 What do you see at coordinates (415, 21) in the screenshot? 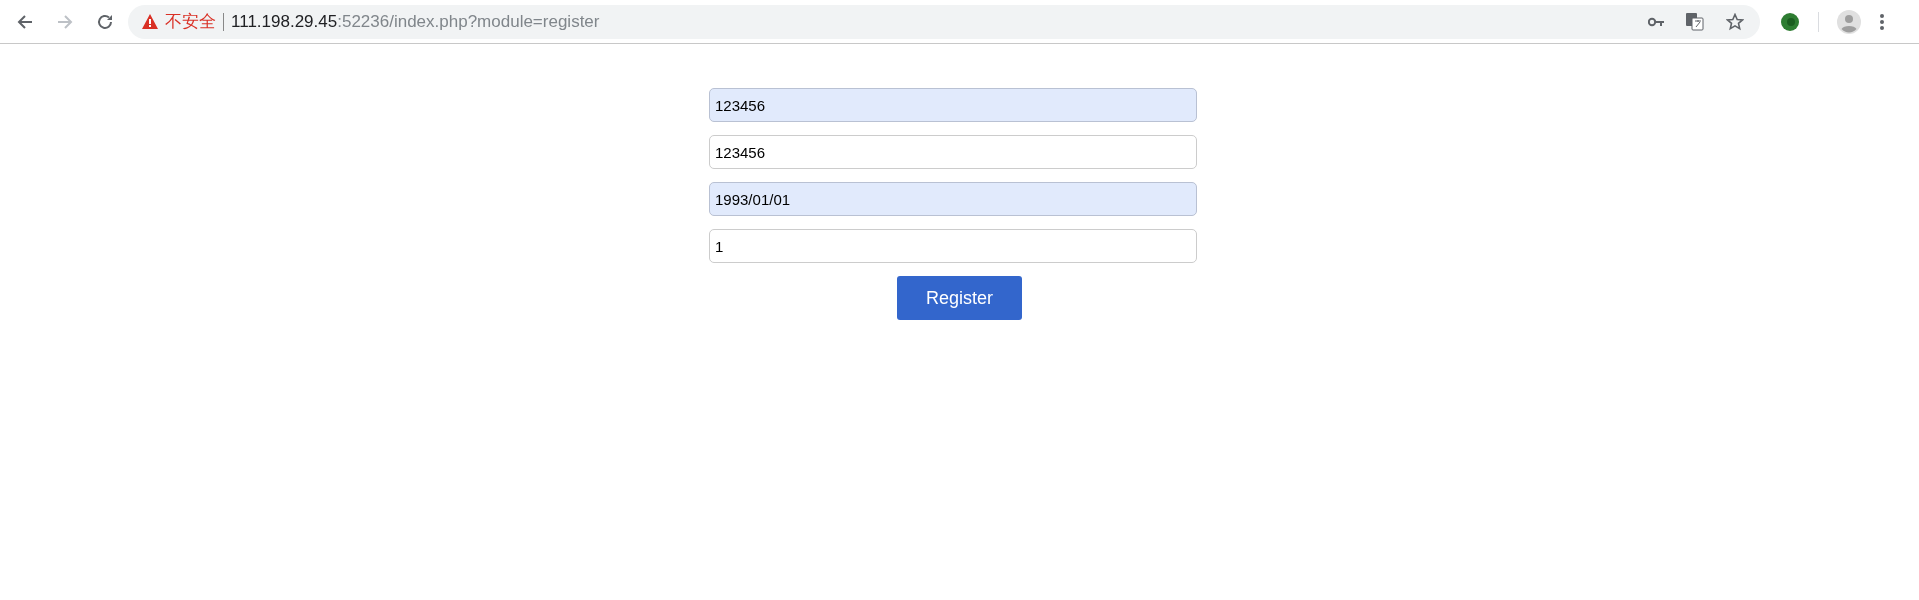
I see `url-text: 111.198.29.45:52236/index.php?module=register` at bounding box center [415, 21].